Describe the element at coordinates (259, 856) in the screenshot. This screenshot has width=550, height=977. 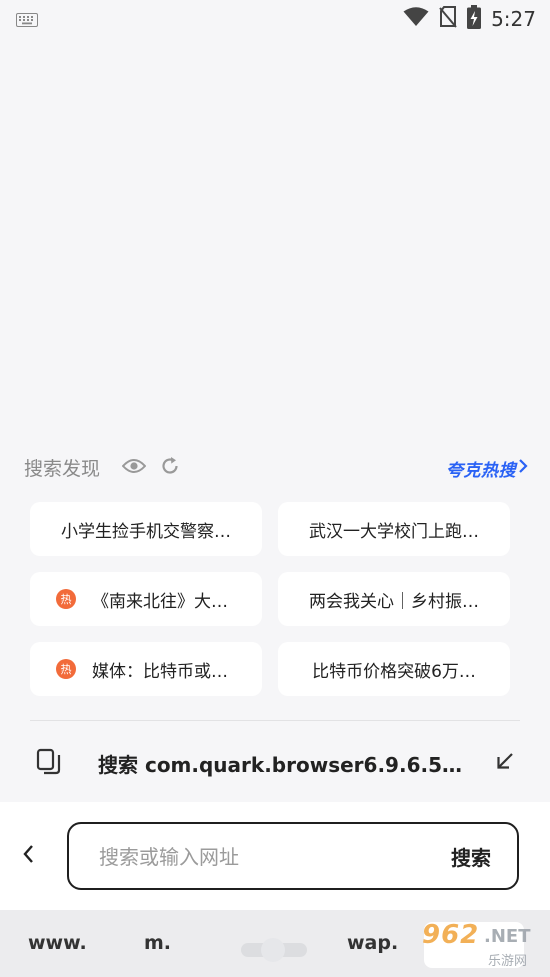
I see `search-input` at that location.